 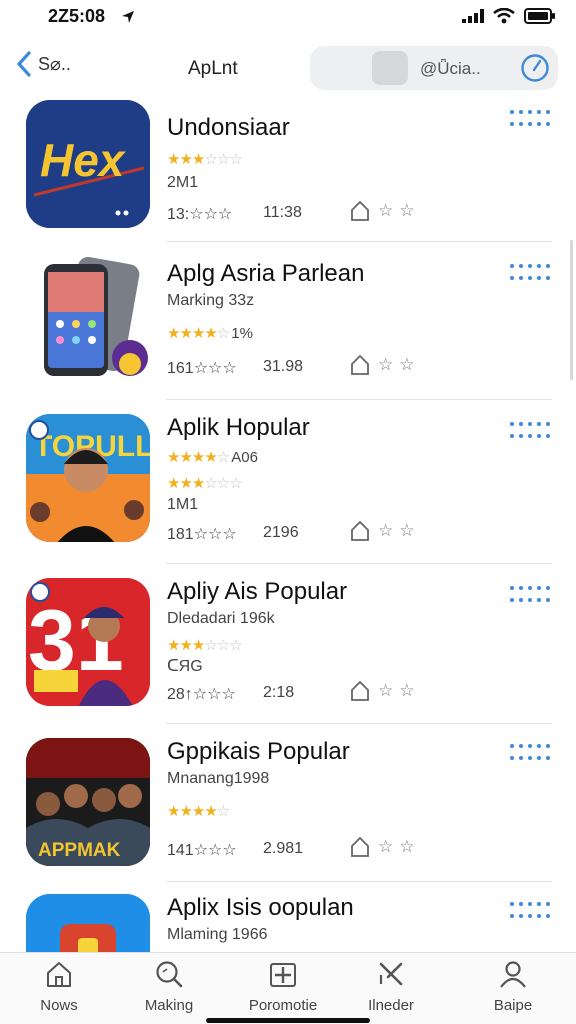 What do you see at coordinates (211, 300) in the screenshot?
I see `app-subtitle: Marking 33z` at bounding box center [211, 300].